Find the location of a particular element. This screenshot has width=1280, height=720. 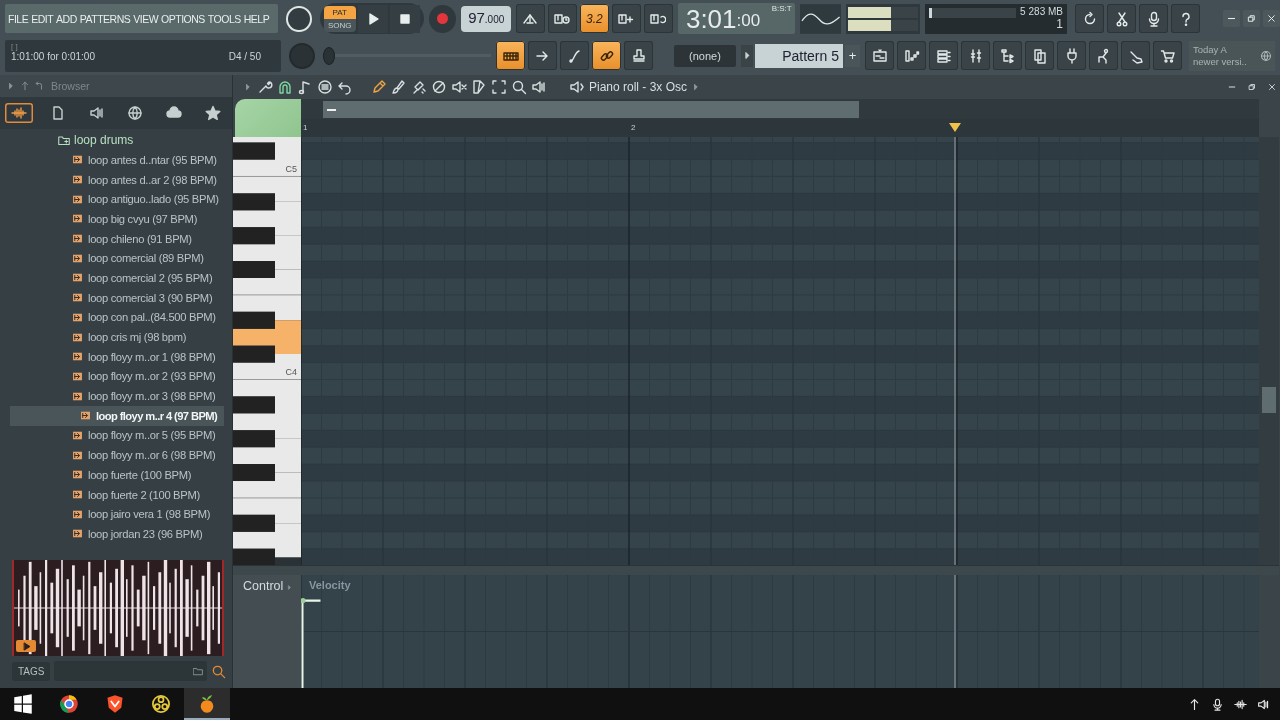

browser-row: loop con pal..(84.500 BPM) is located at coordinates (117, 317).